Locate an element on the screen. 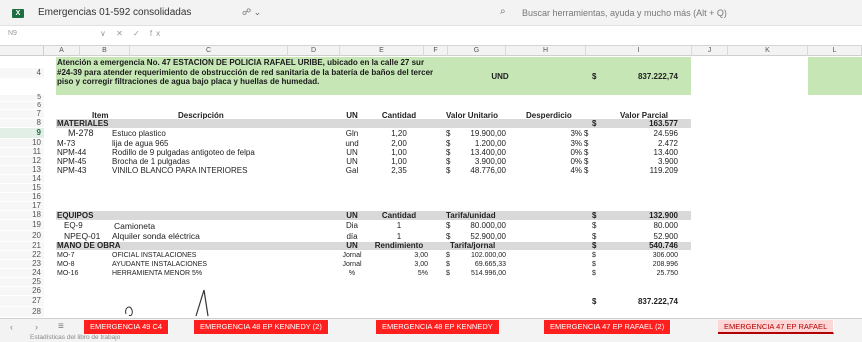 The height and width of the screenshot is (342, 862). row-header: 8 is located at coordinates (22, 123).